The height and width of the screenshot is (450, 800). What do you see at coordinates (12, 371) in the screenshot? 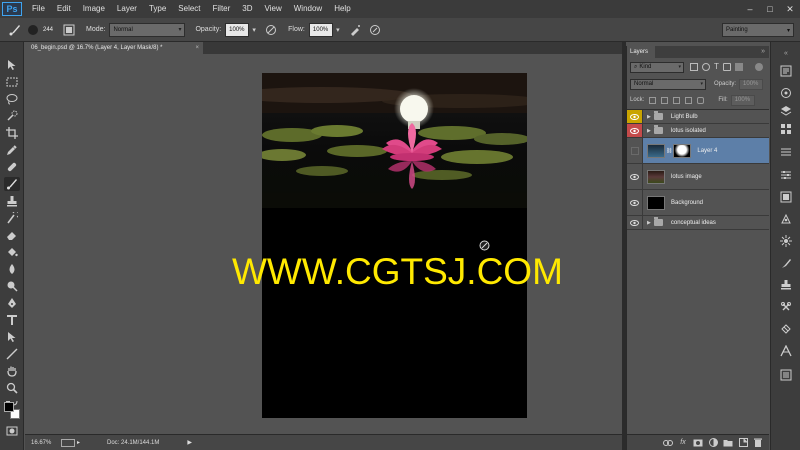
I see `hand-tool-icon` at bounding box center [12, 371].